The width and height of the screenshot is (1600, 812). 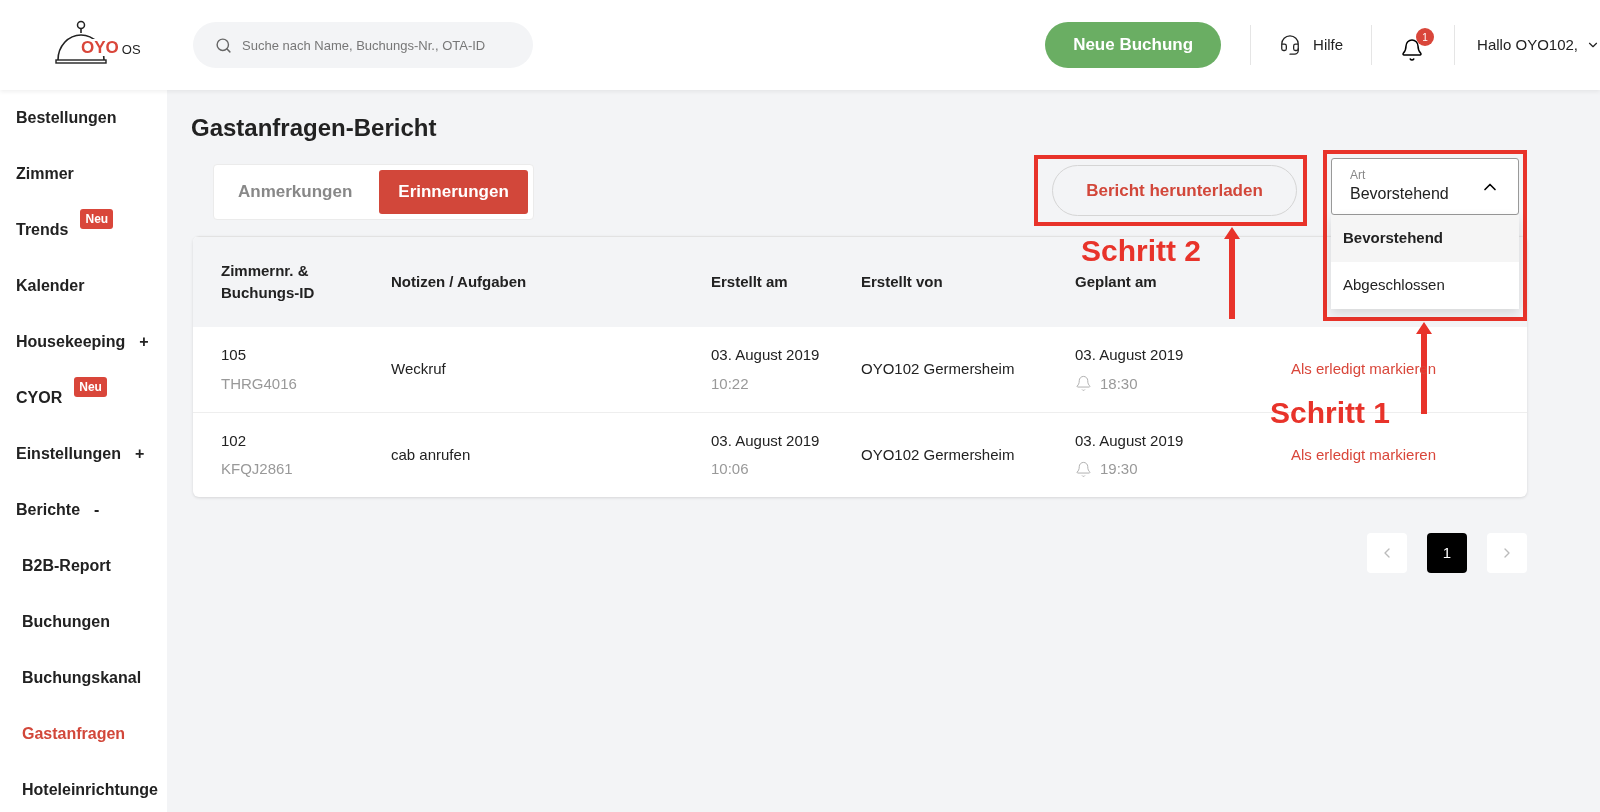 What do you see at coordinates (314, 128) in the screenshot?
I see `page-title: Gastanfragen-Bericht` at bounding box center [314, 128].